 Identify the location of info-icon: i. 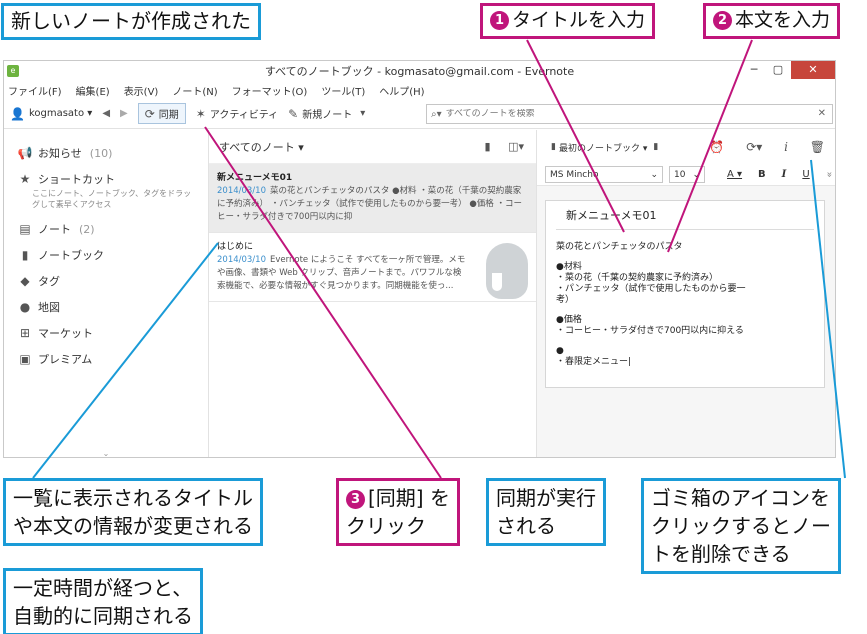
(786, 147).